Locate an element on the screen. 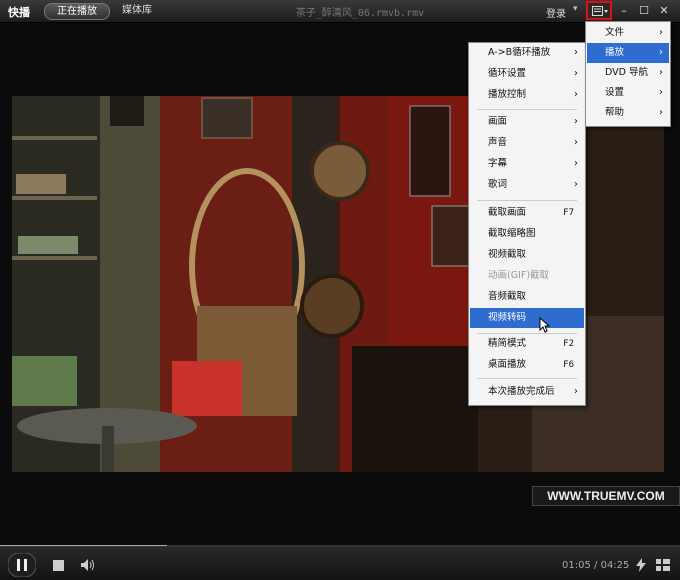  minimize-button: – is located at coordinates (624, 11).